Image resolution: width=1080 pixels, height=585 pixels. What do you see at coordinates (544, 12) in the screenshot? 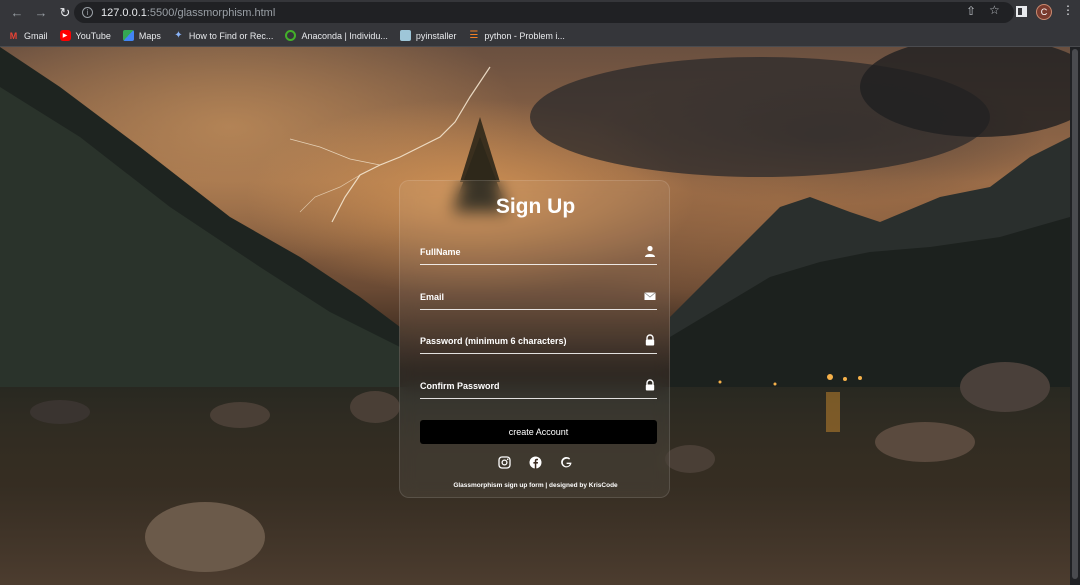
I see `address-bar: i 127.0.0.1:5500/glassmorphism.html` at bounding box center [544, 12].